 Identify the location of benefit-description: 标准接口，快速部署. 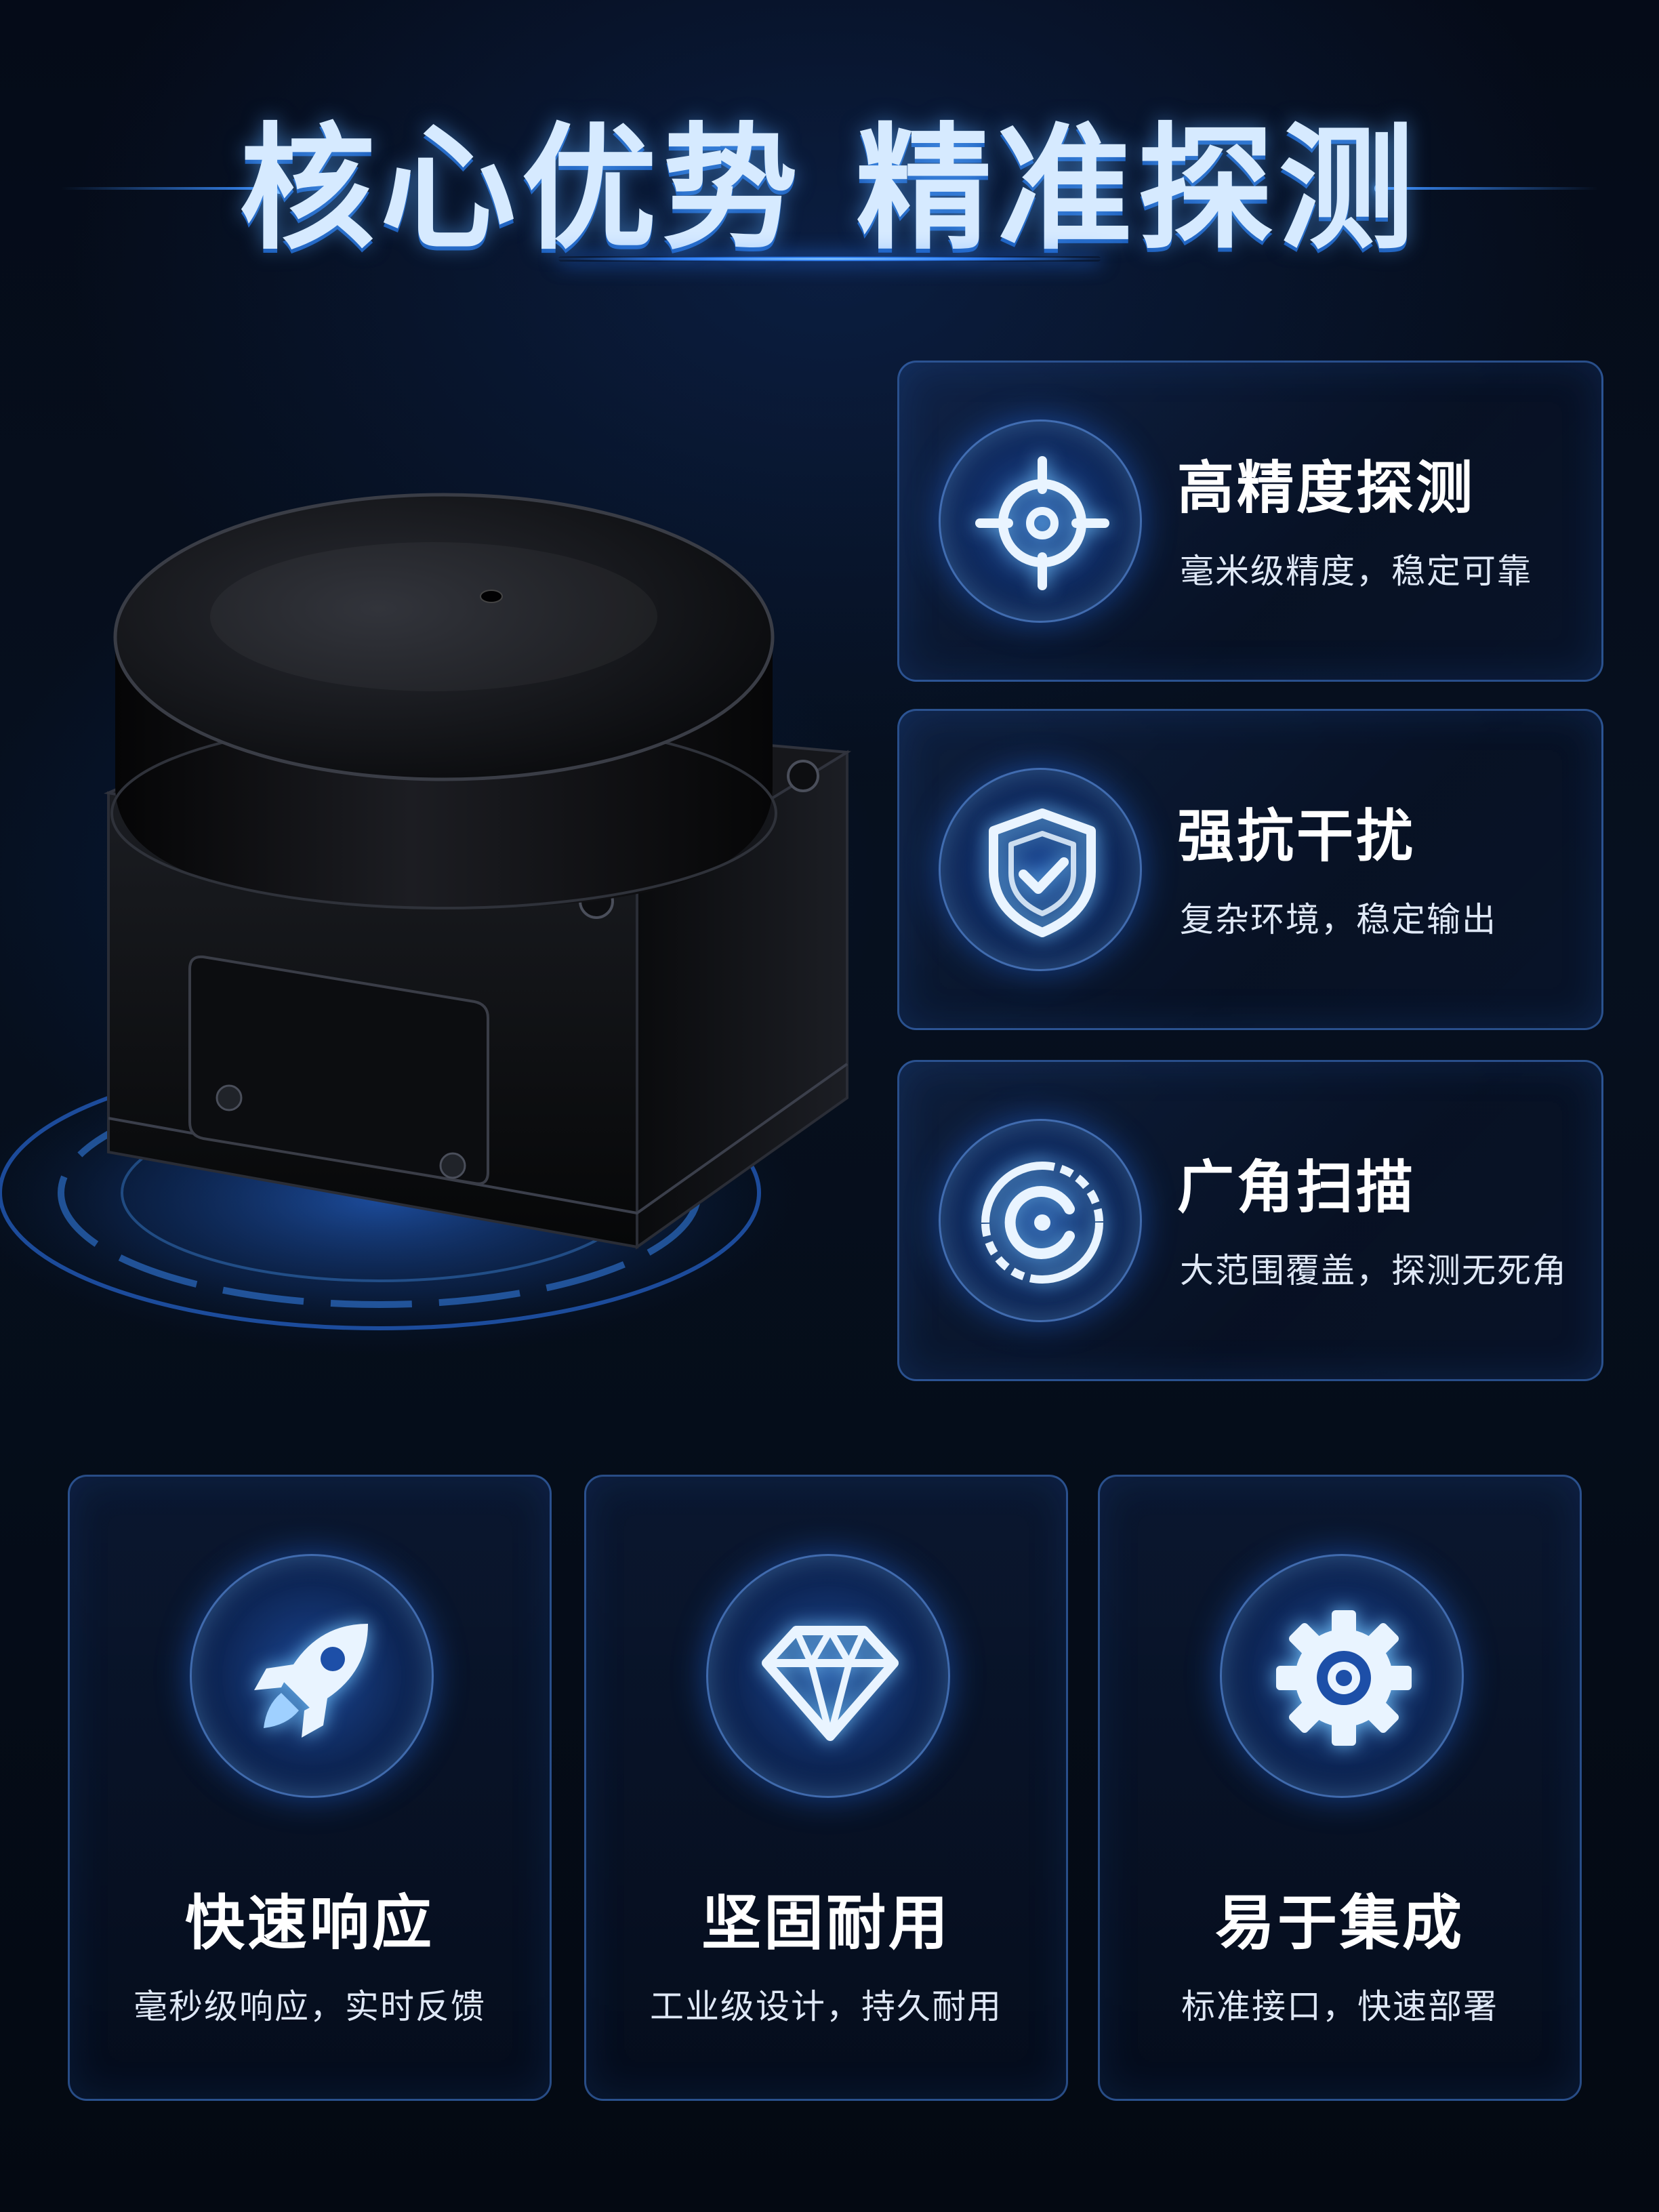
(1339, 2006).